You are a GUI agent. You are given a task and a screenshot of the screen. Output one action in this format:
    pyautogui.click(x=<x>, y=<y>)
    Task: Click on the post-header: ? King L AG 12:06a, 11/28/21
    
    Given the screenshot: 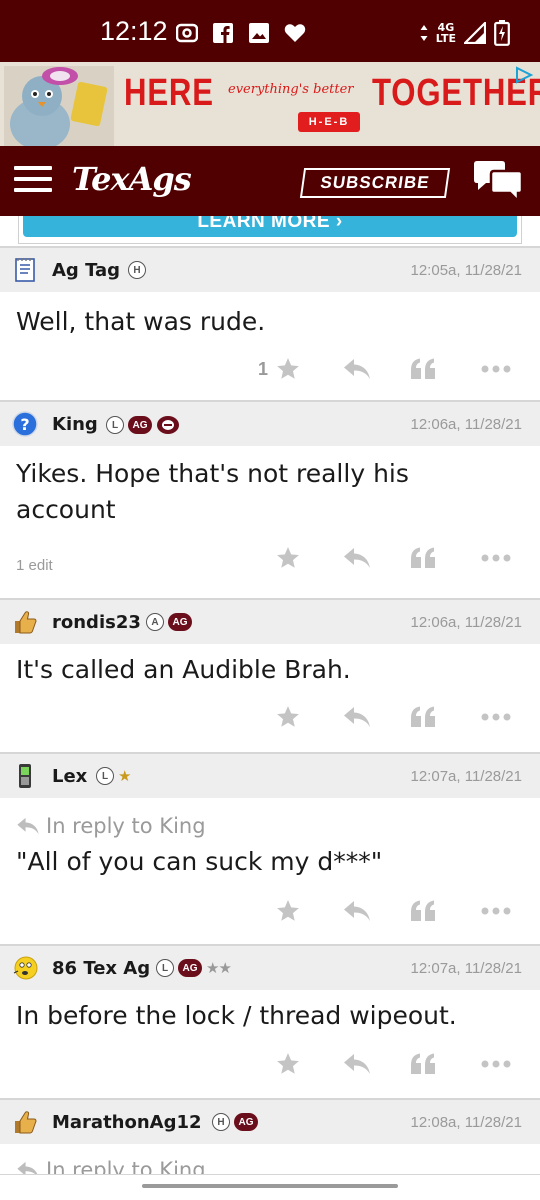 What is the action you would take?
    pyautogui.click(x=270, y=424)
    